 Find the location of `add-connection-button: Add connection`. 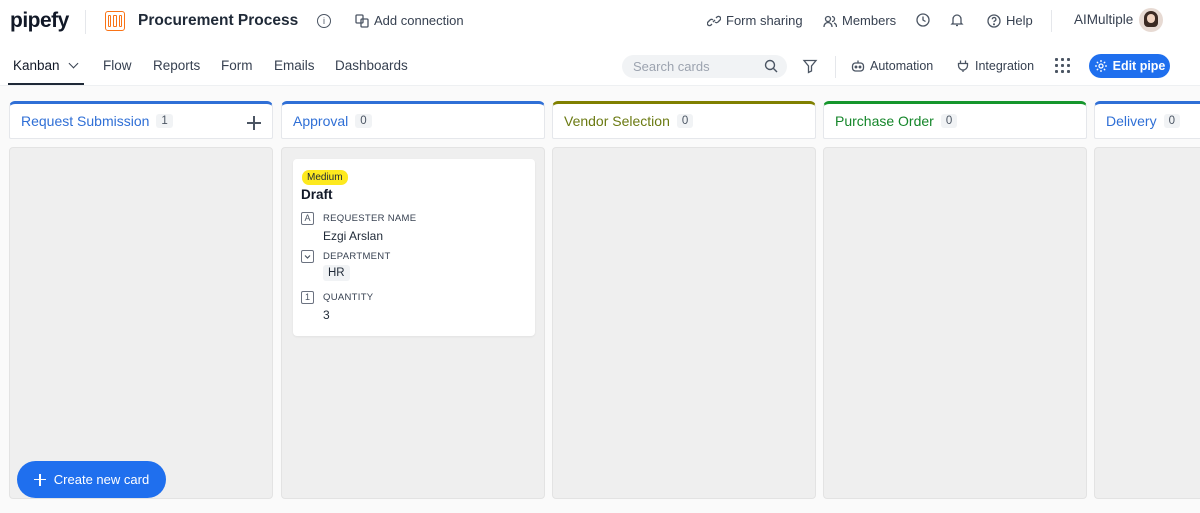

add-connection-button: Add connection is located at coordinates (409, 20).